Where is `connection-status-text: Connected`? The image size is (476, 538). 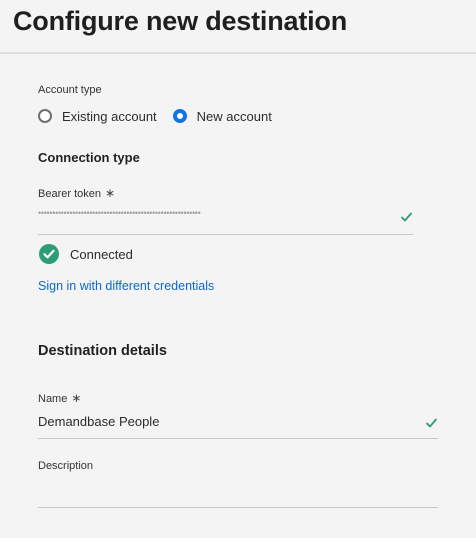
connection-status-text: Connected is located at coordinates (101, 254).